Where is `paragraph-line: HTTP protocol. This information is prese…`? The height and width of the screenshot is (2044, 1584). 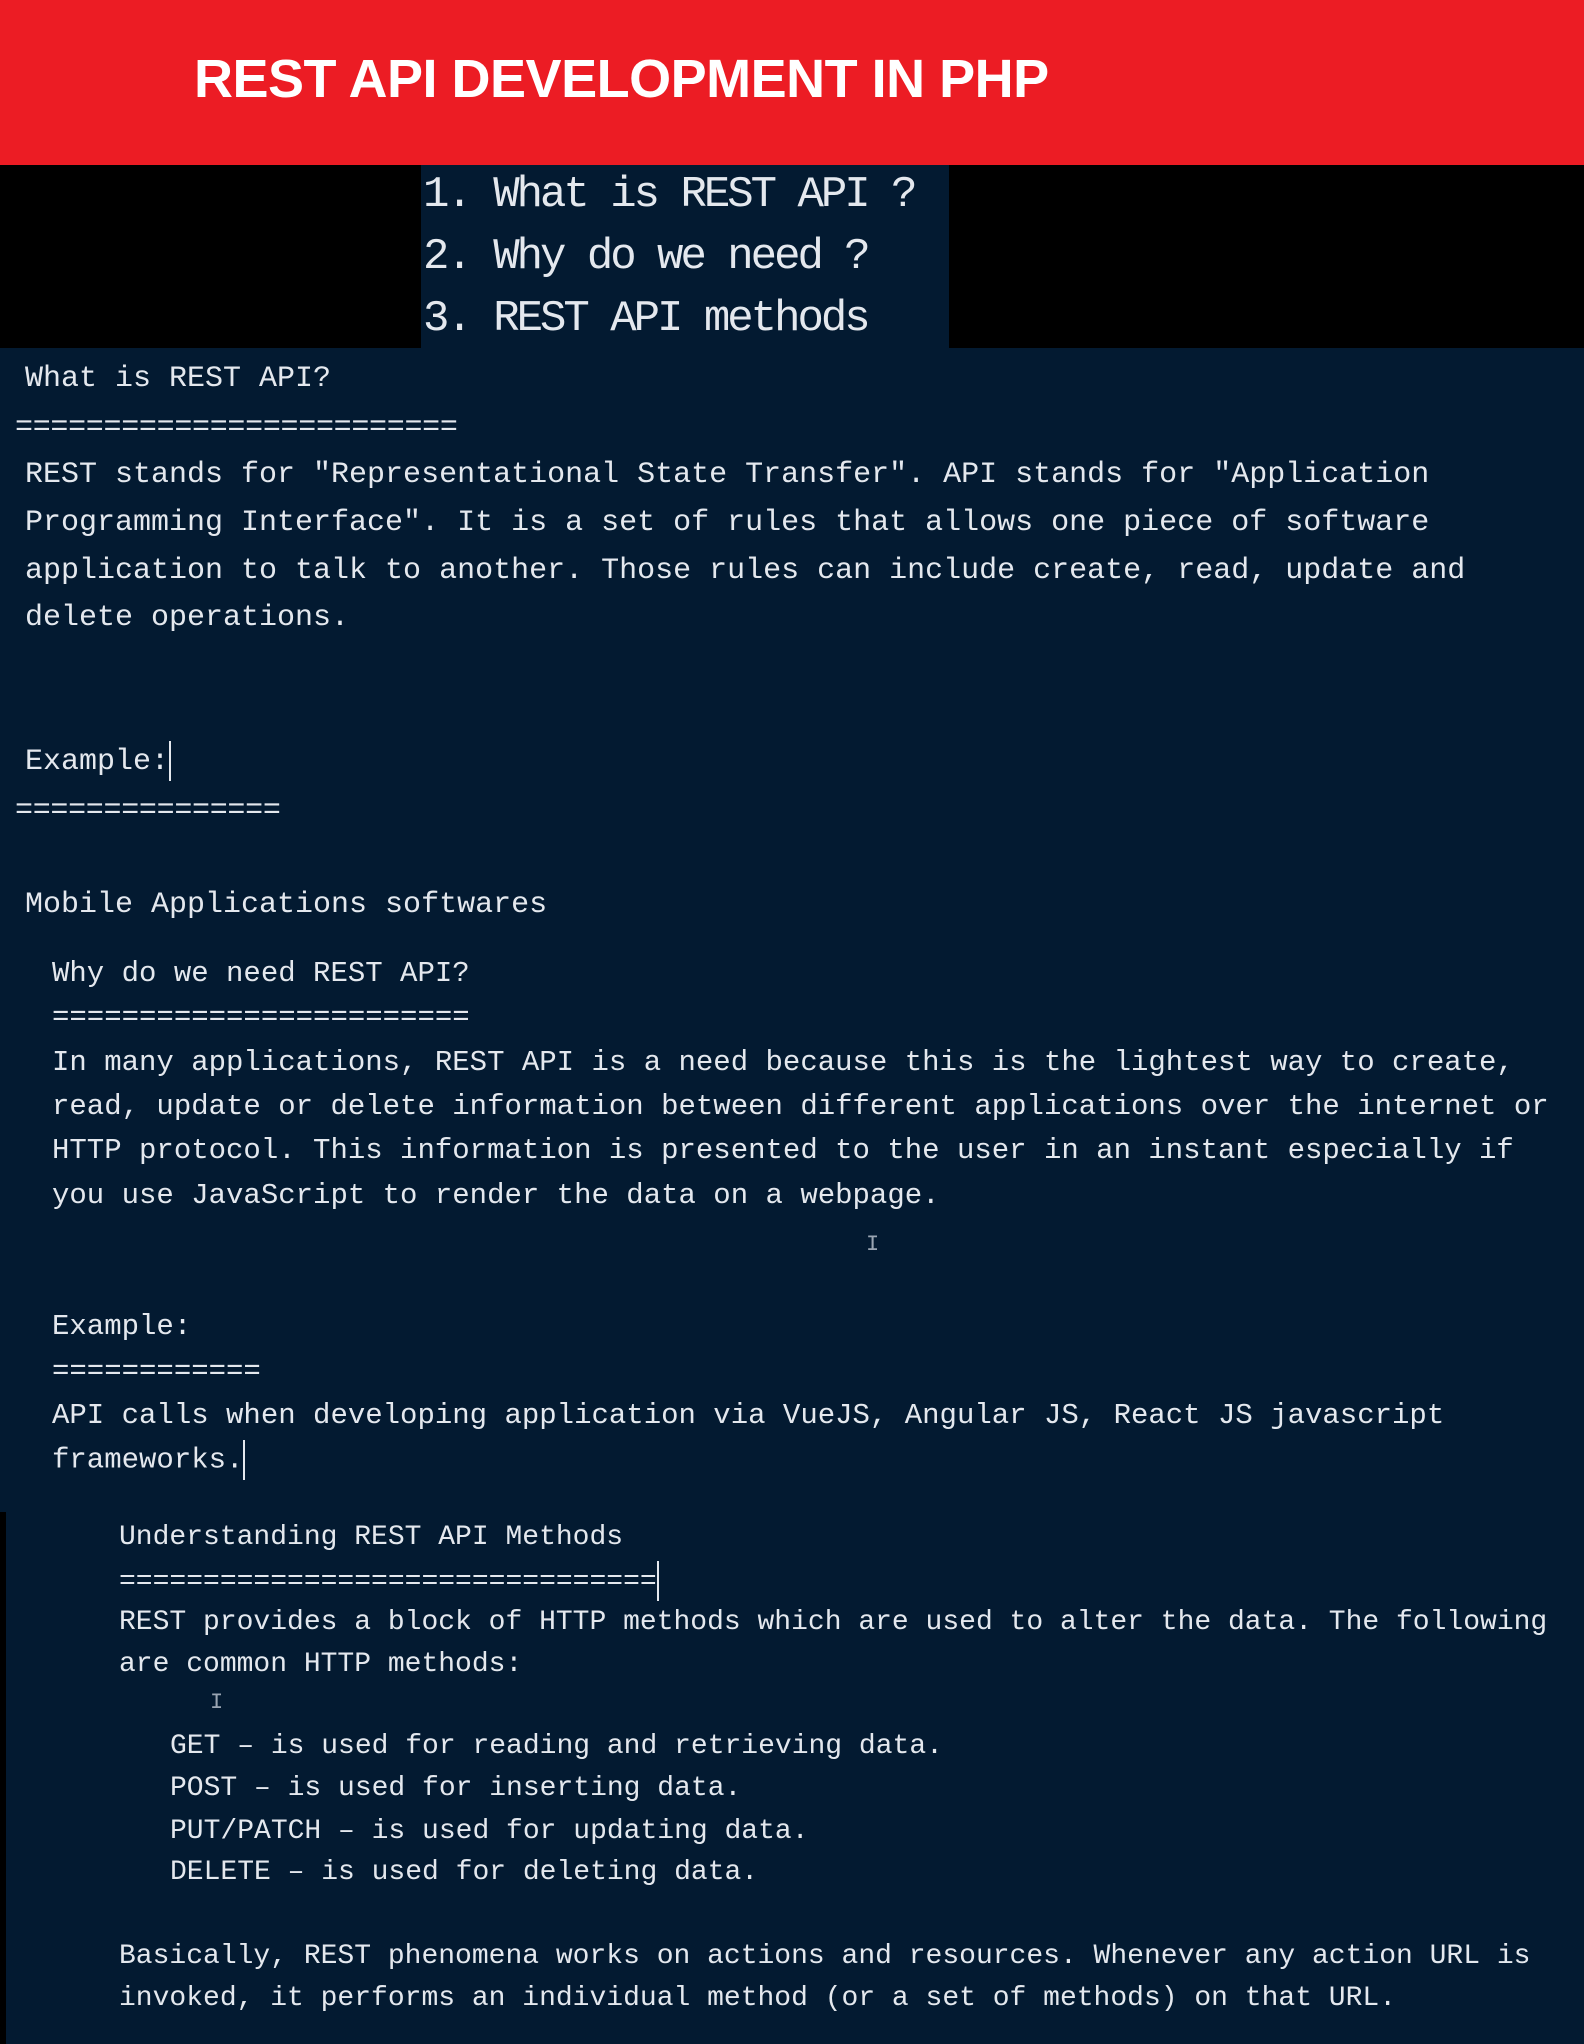 paragraph-line: HTTP protocol. This information is prese… is located at coordinates (783, 1150).